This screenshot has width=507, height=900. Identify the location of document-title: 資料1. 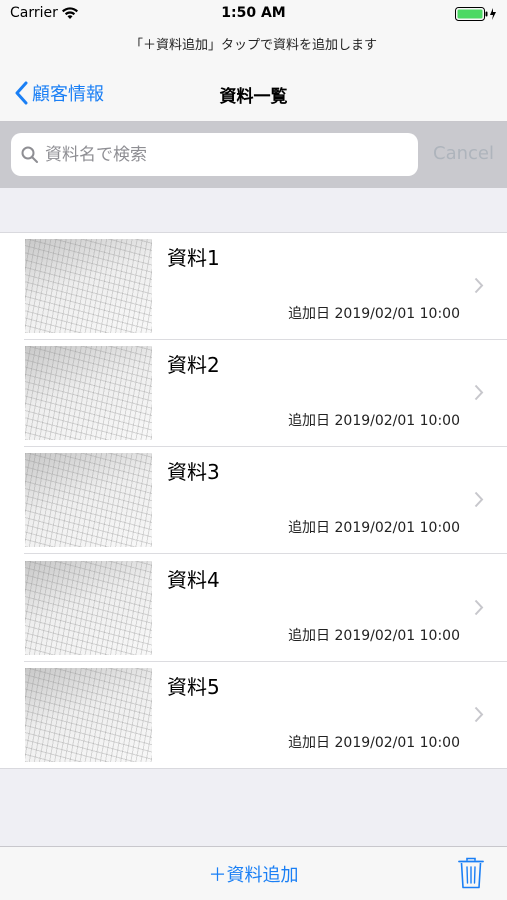
(193, 258).